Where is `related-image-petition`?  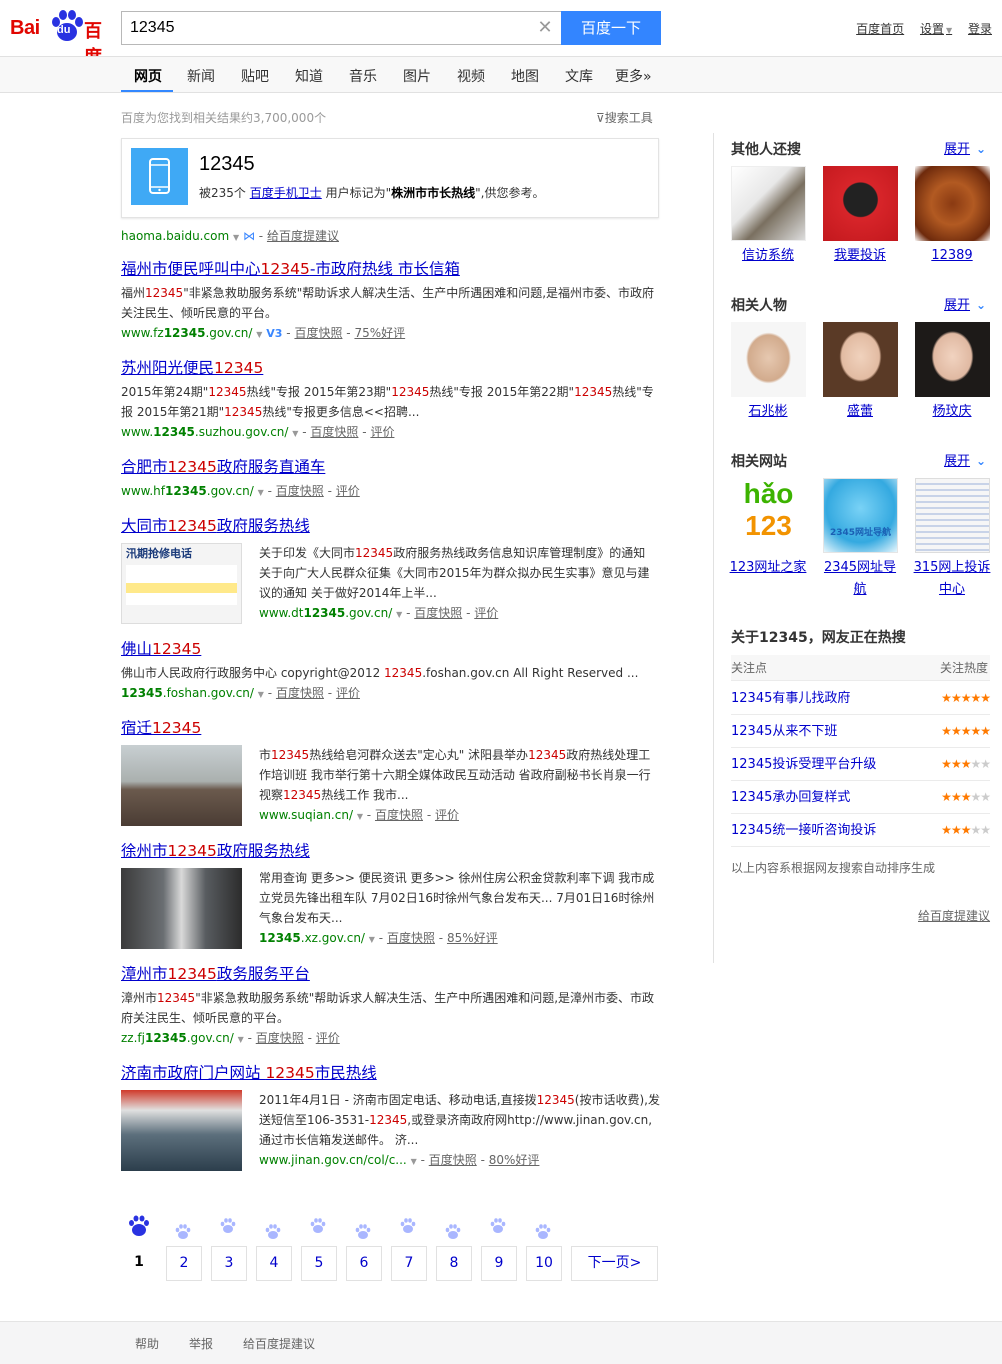 related-image-petition is located at coordinates (768, 203).